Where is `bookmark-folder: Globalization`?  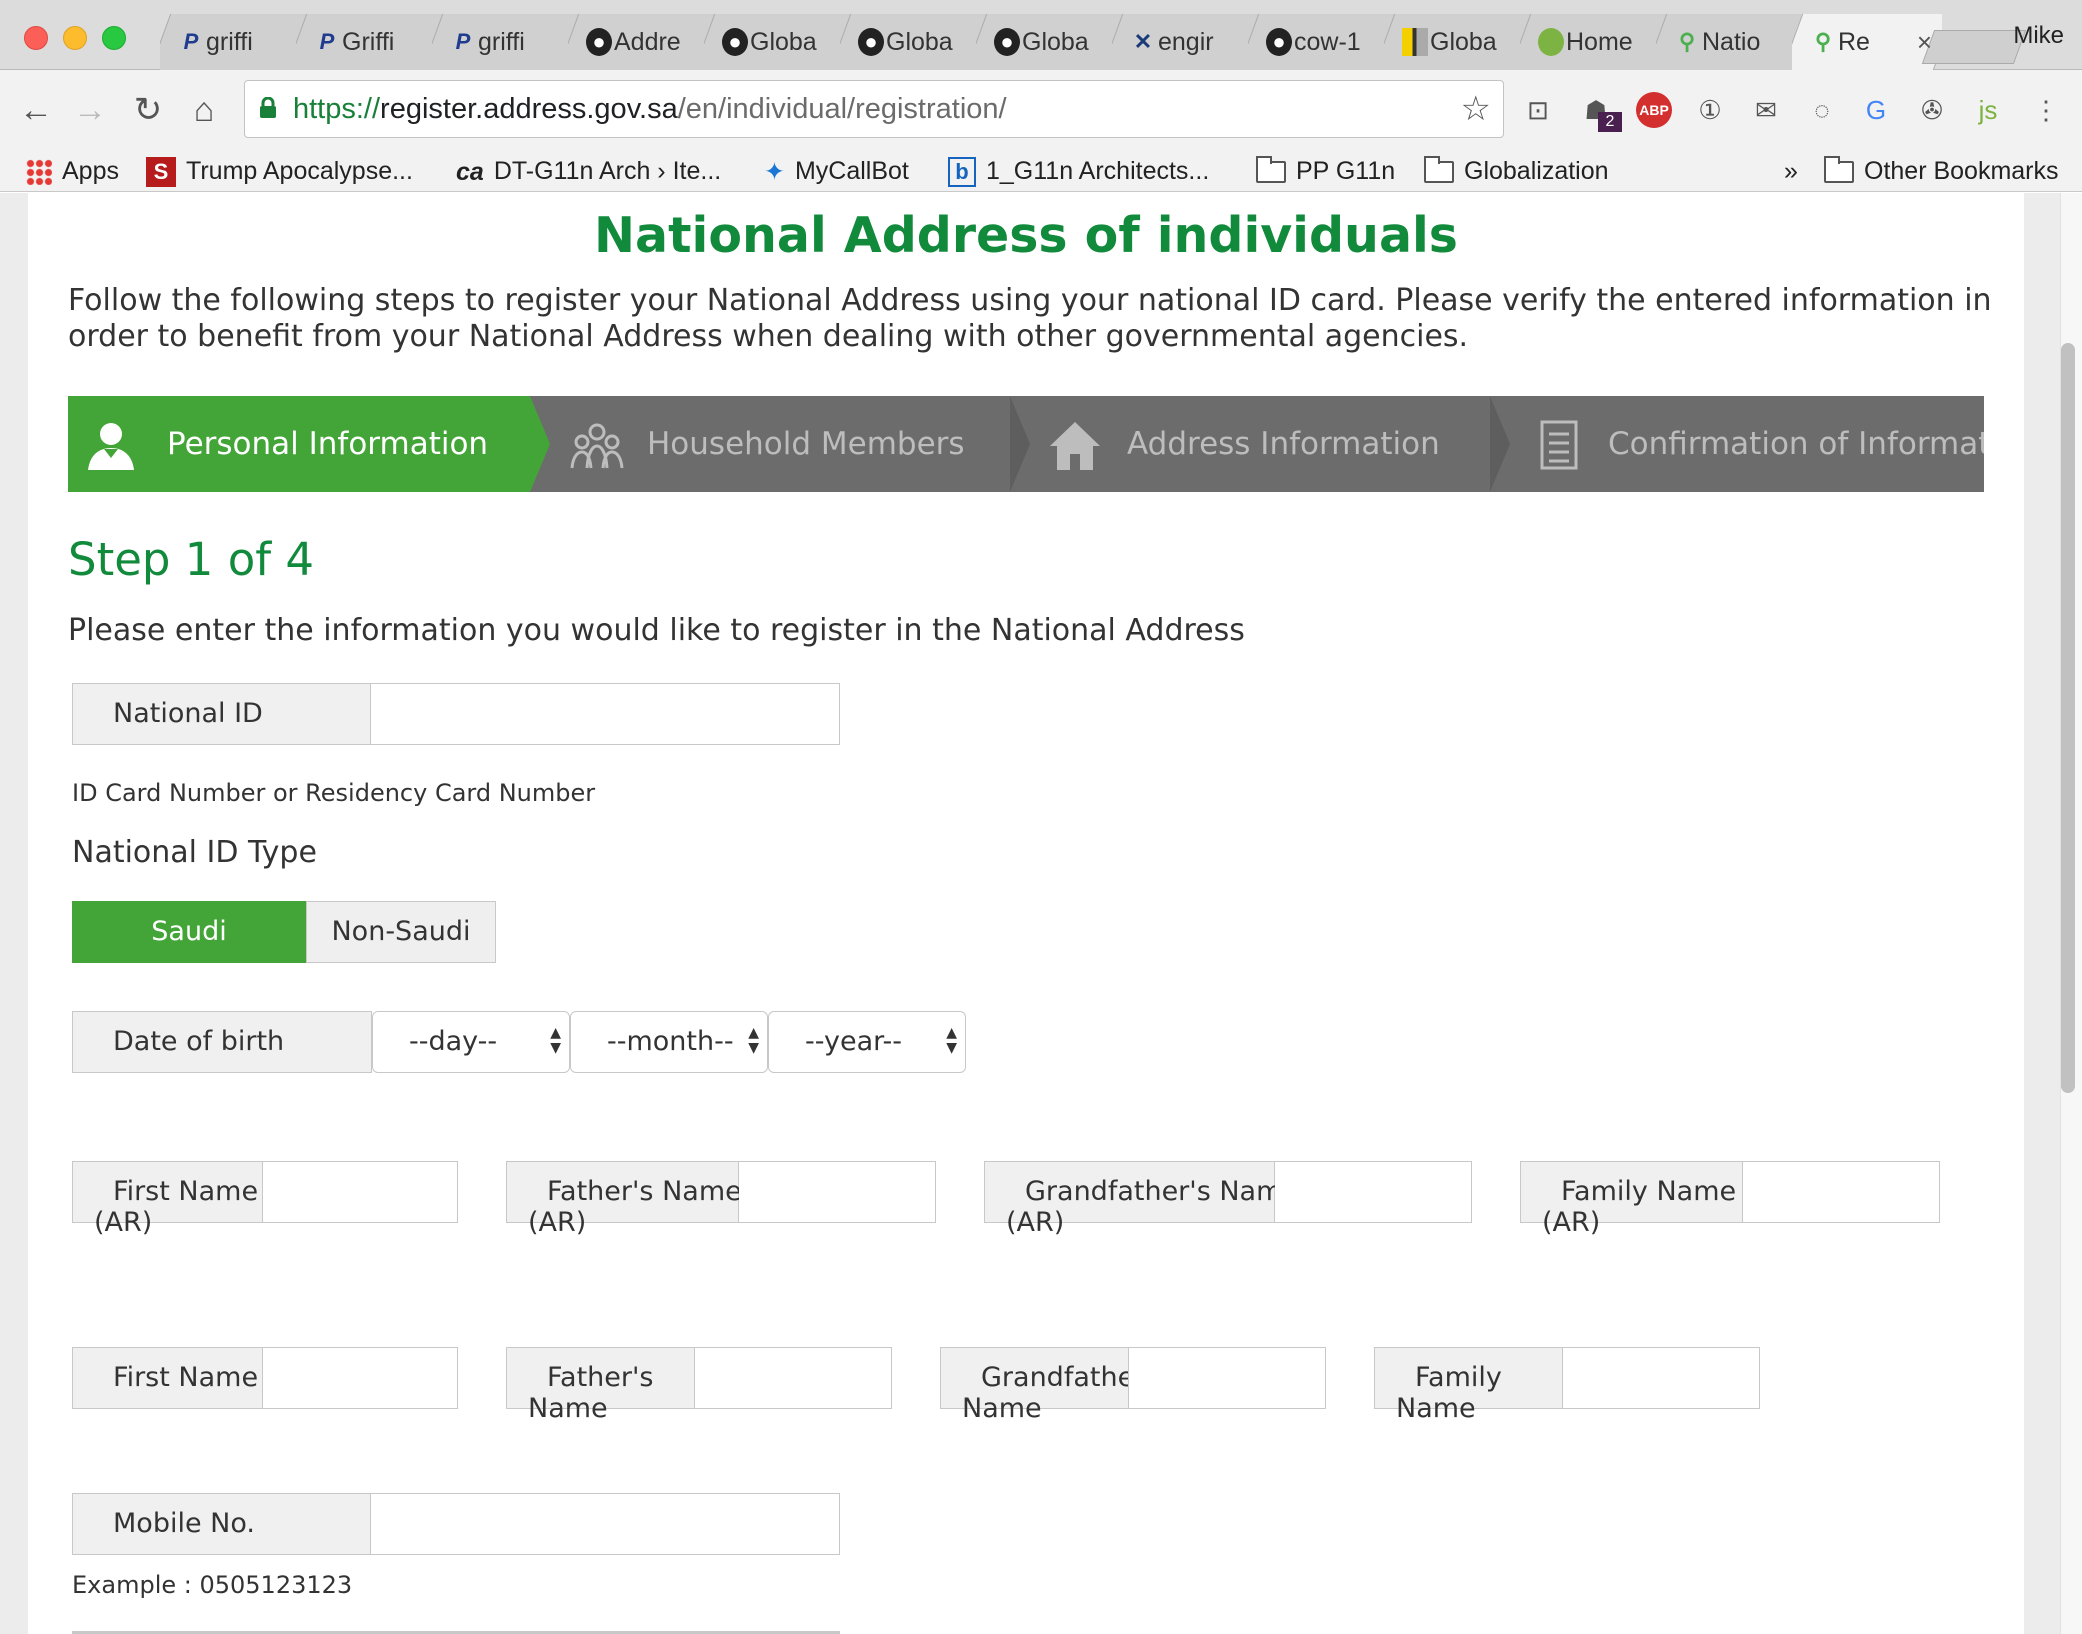 bookmark-folder: Globalization is located at coordinates (1516, 171).